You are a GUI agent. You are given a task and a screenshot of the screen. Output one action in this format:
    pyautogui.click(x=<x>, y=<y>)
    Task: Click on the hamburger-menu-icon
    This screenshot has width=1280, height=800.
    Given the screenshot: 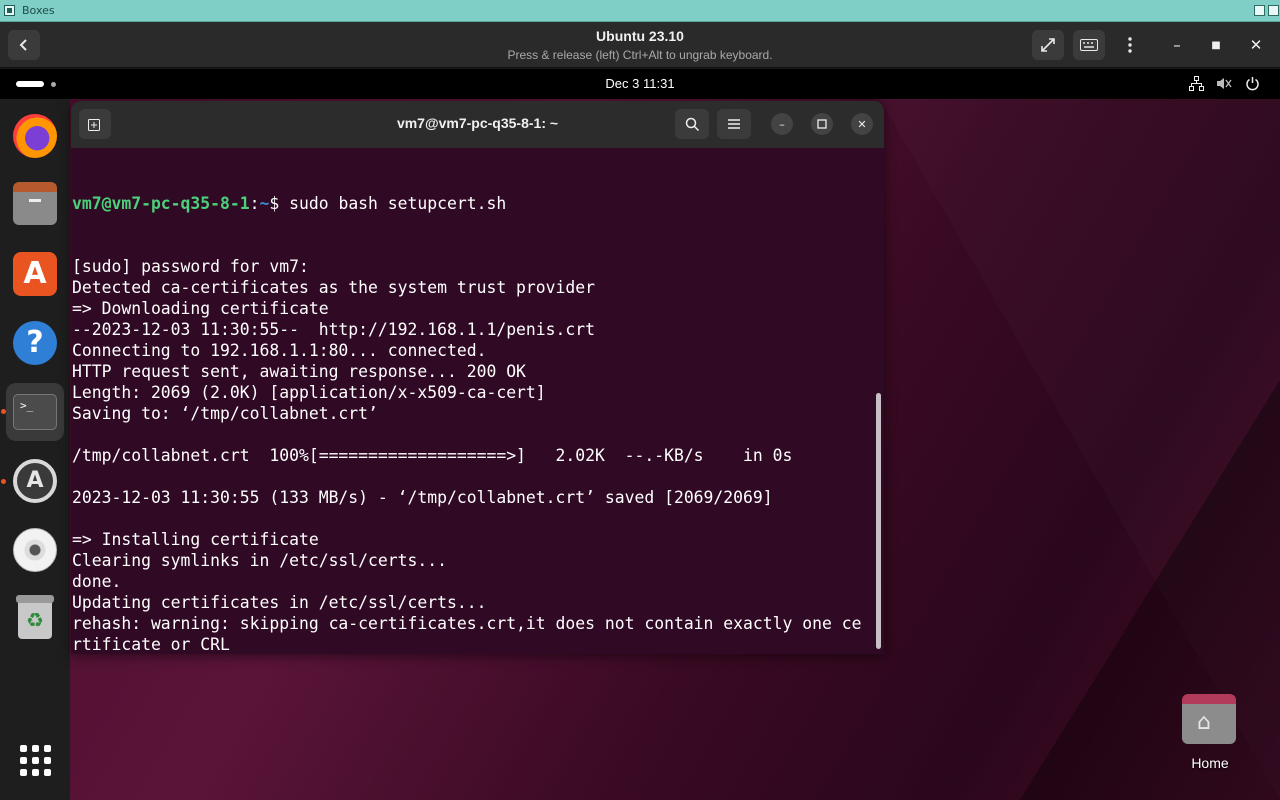 What is the action you would take?
    pyautogui.click(x=734, y=124)
    